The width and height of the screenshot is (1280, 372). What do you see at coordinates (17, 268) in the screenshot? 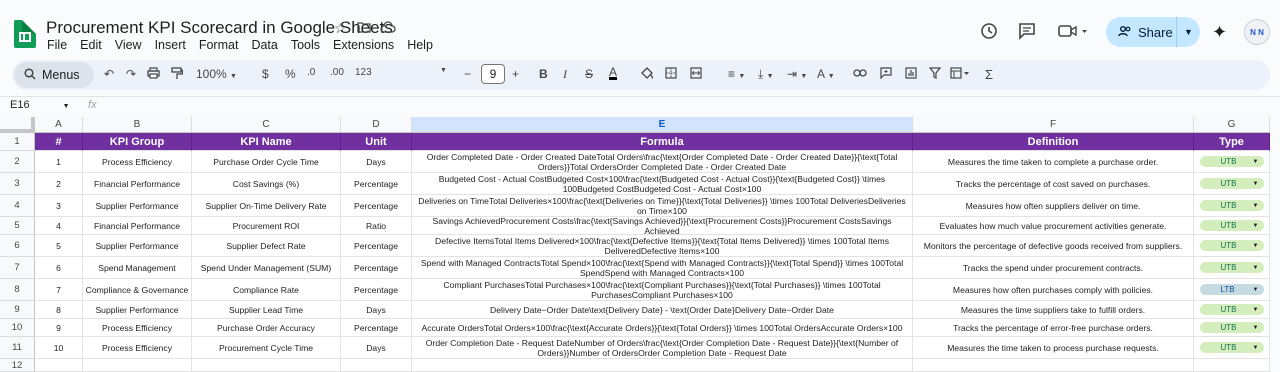
I see `row-header: 7` at bounding box center [17, 268].